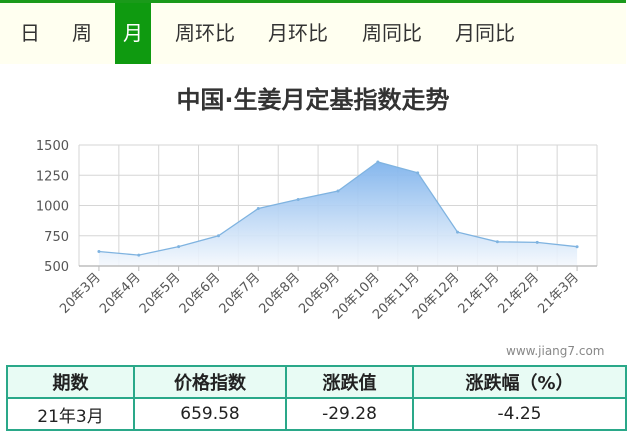 Image resolution: width=633 pixels, height=439 pixels. What do you see at coordinates (56, 267) in the screenshot?
I see `y-tick-label: 500` at bounding box center [56, 267].